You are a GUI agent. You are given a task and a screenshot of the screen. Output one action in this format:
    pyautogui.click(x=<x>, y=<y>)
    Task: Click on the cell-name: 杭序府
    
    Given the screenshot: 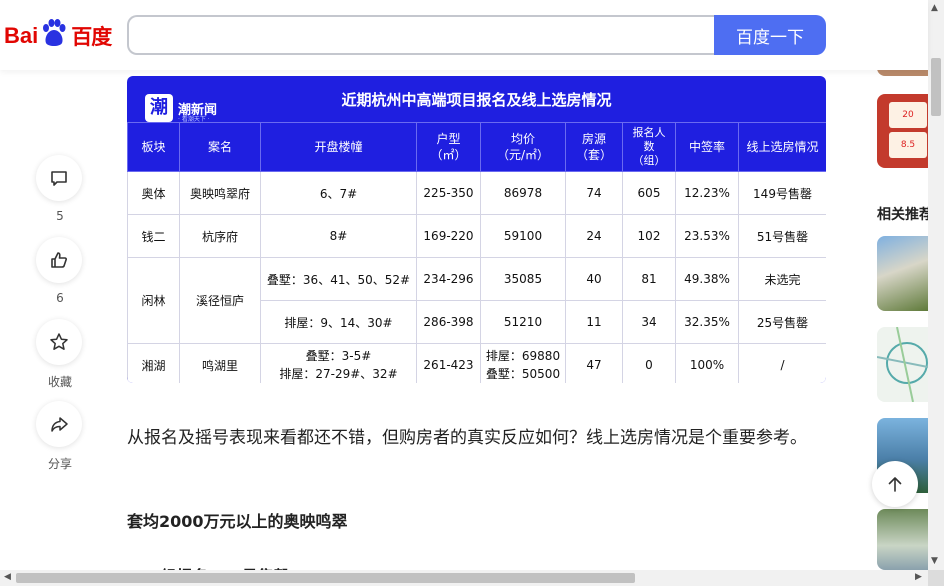 What is the action you would take?
    pyautogui.click(x=220, y=236)
    